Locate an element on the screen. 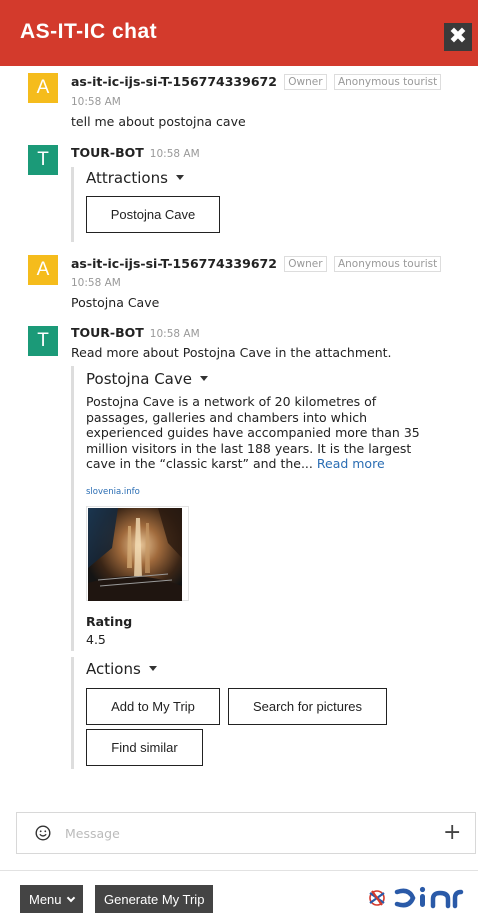  rating-label: Rating is located at coordinates (109, 621).